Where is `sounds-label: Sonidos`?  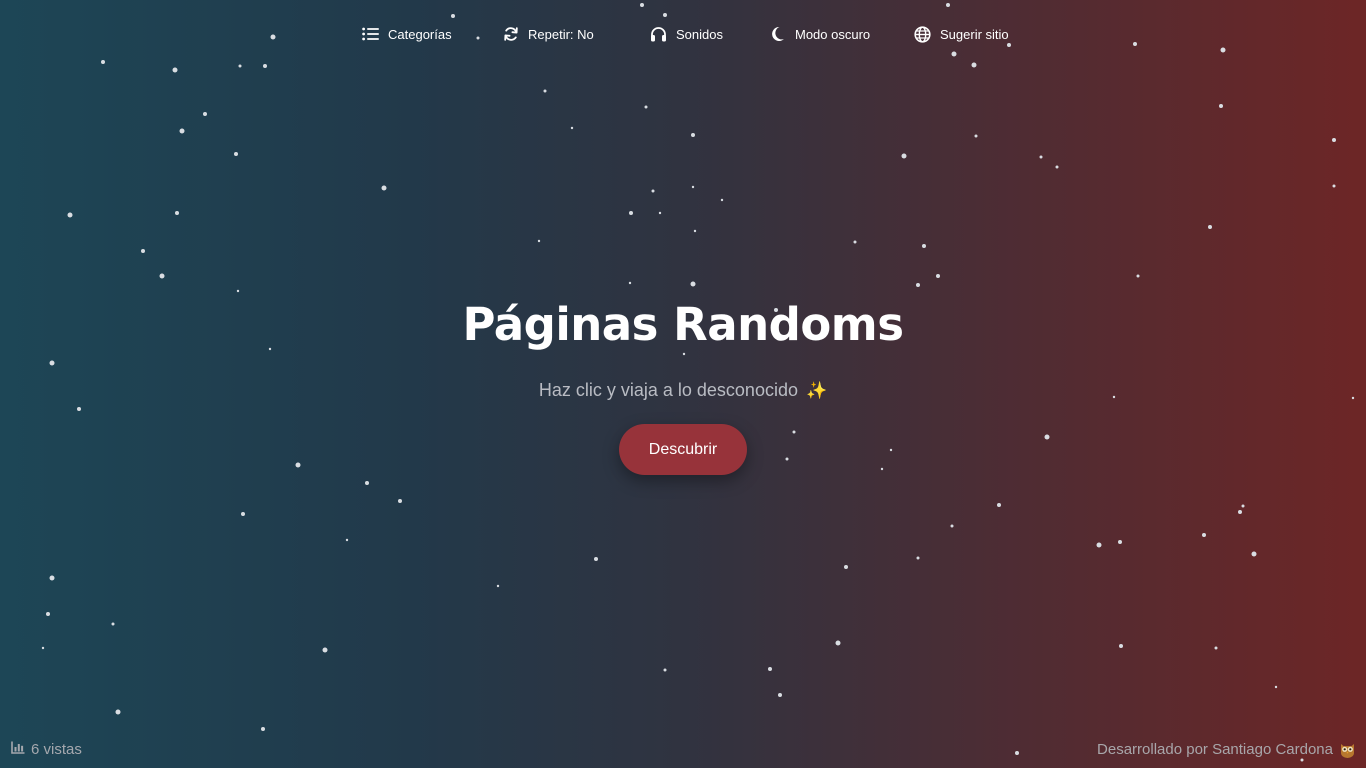 sounds-label: Sonidos is located at coordinates (699, 34).